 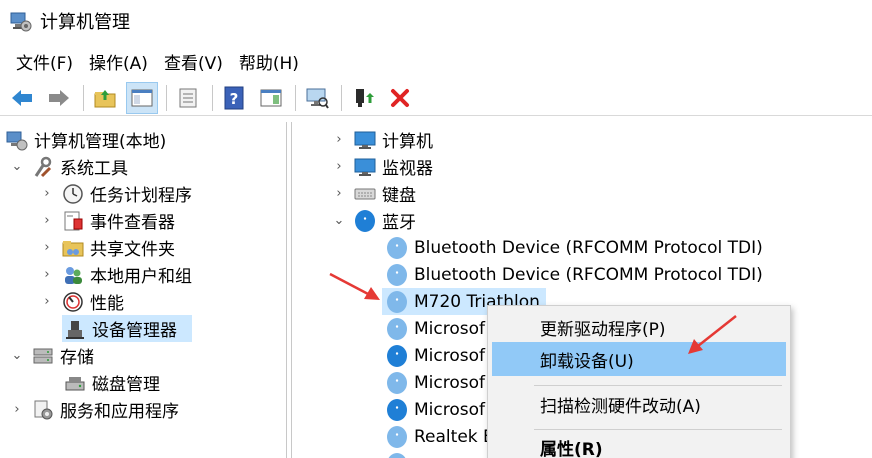 I want to click on performance-icon, so click(x=73, y=302).